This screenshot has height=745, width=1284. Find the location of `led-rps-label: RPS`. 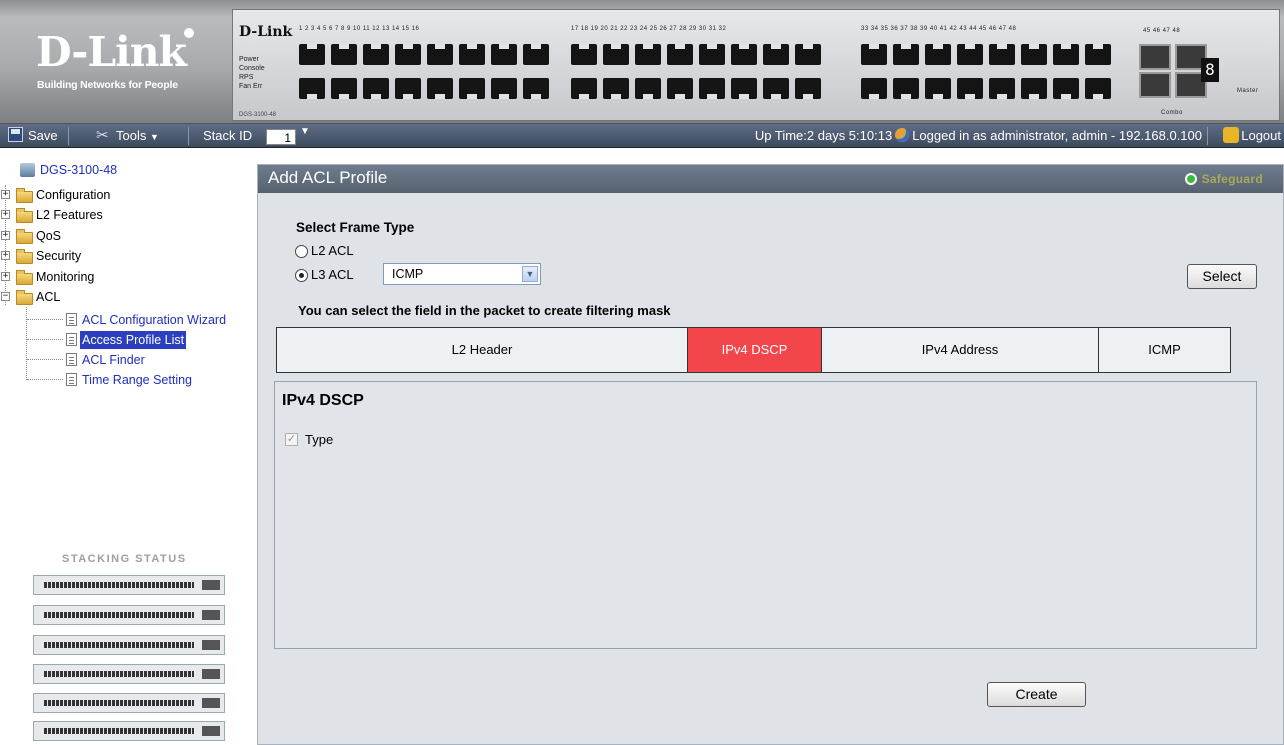

led-rps-label: RPS is located at coordinates (246, 77).